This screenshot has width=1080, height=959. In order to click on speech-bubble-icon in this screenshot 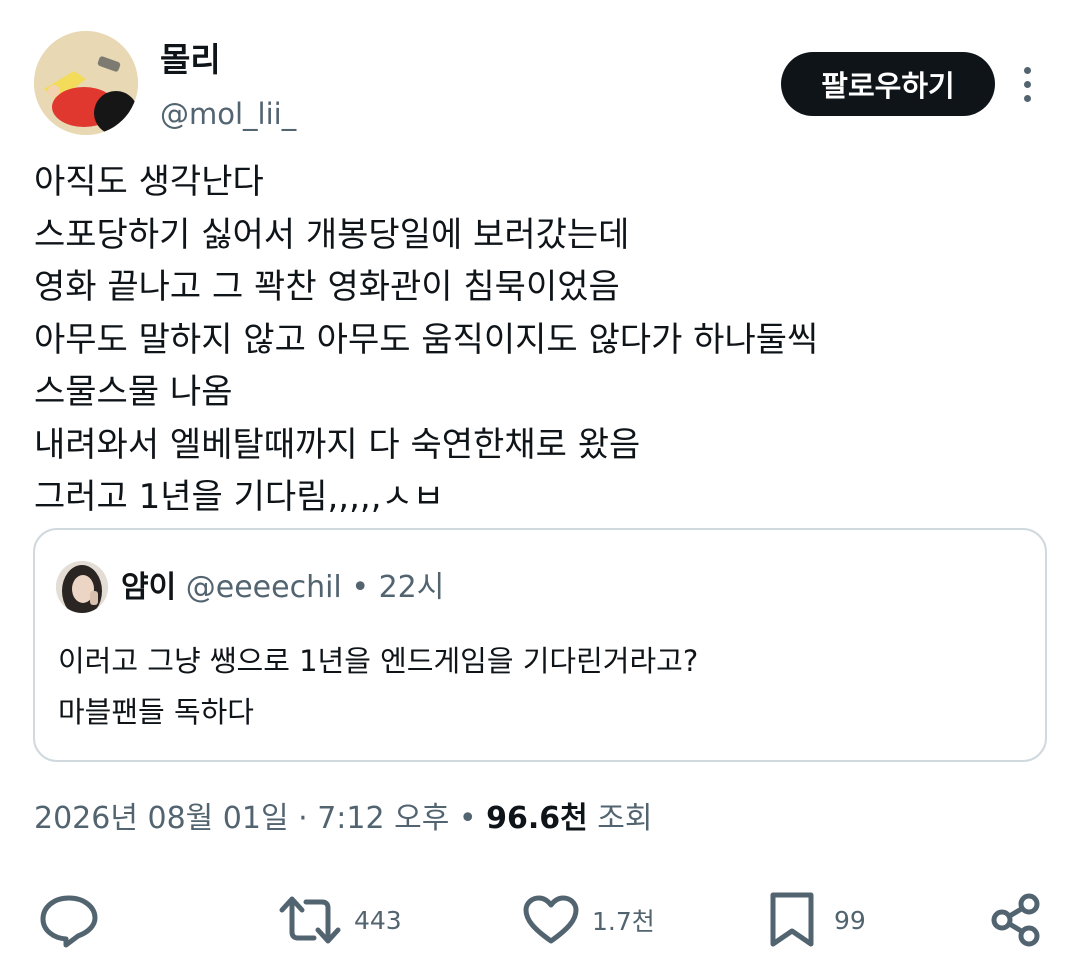, I will do `click(69, 921)`.